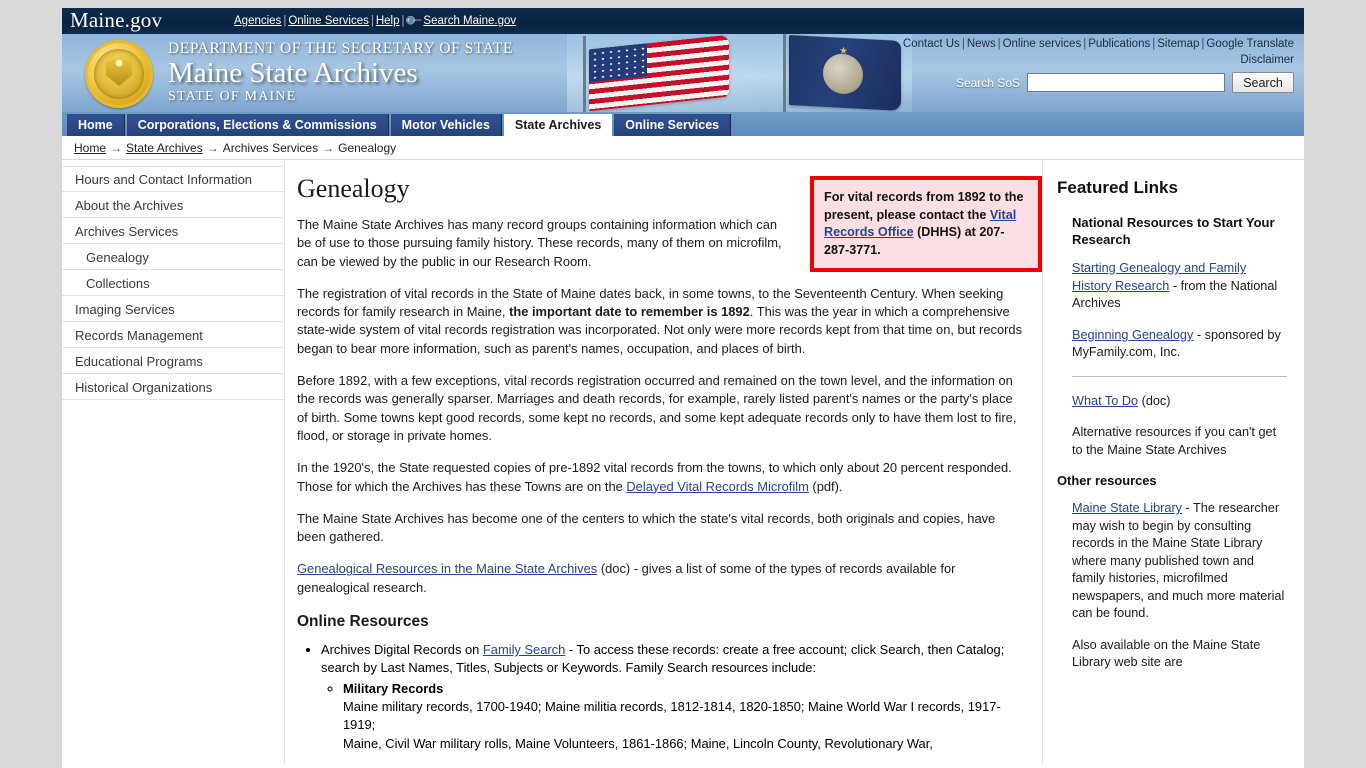 The image size is (1366, 768). I want to click on search-input, so click(1126, 82).